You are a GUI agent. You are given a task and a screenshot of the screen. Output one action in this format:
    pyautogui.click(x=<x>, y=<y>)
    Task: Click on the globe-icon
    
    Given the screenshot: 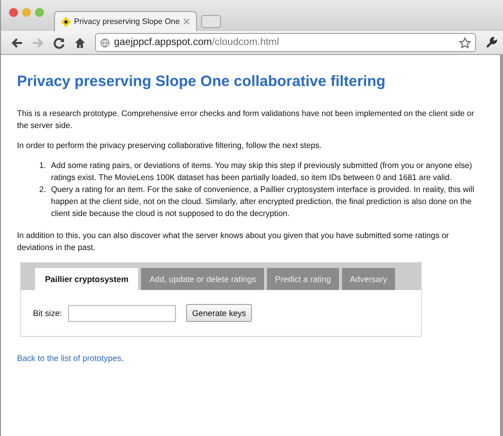 What is the action you would take?
    pyautogui.click(x=105, y=43)
    